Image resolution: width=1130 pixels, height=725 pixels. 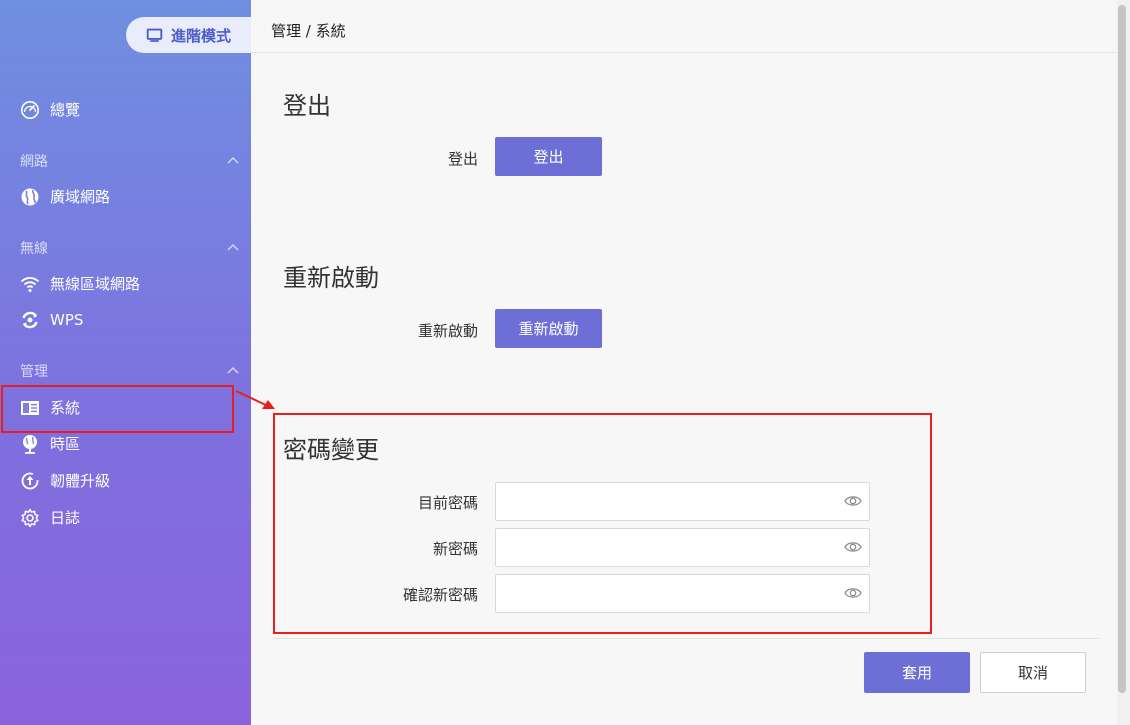 I want to click on sidebar-item-log: 日誌, so click(x=50, y=517).